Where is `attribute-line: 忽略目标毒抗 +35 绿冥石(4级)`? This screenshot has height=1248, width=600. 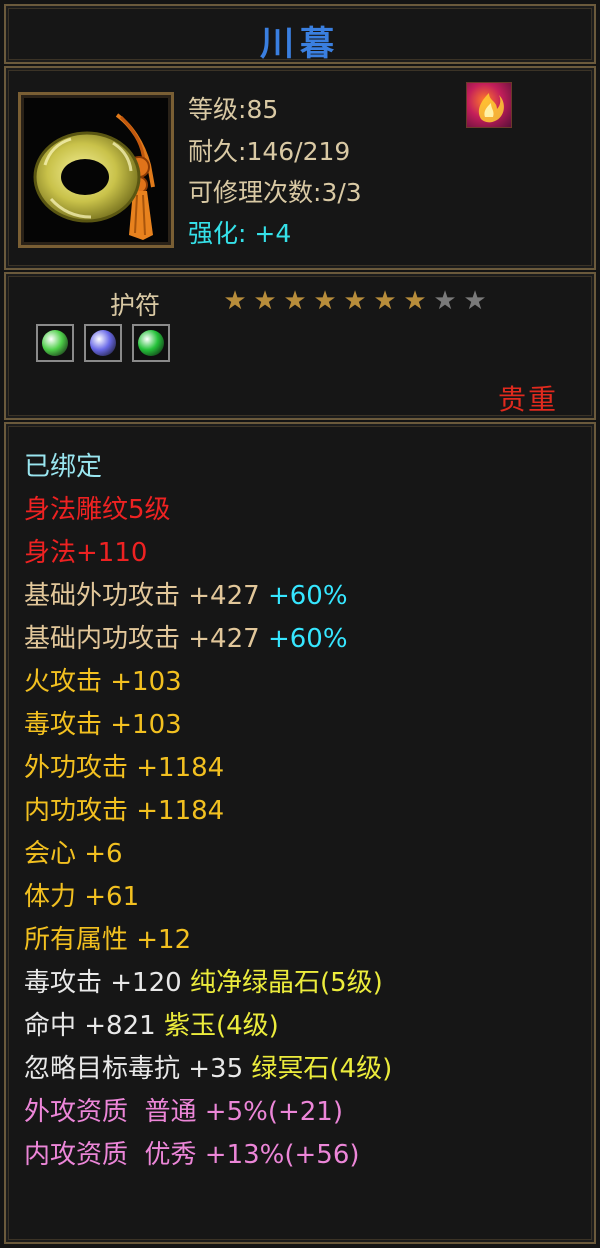 attribute-line: 忽略目标毒抗 +35 绿冥石(4级) is located at coordinates (208, 1069).